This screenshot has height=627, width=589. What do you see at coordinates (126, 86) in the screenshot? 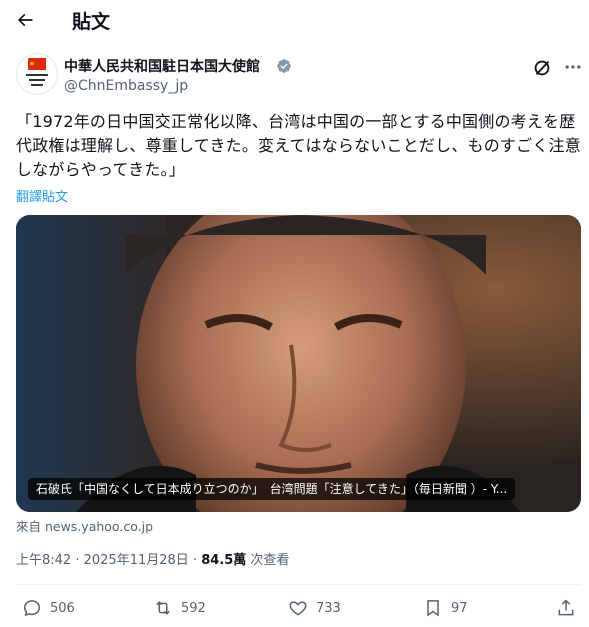
I see `author-handle: @ChnEmbassy_jp` at bounding box center [126, 86].